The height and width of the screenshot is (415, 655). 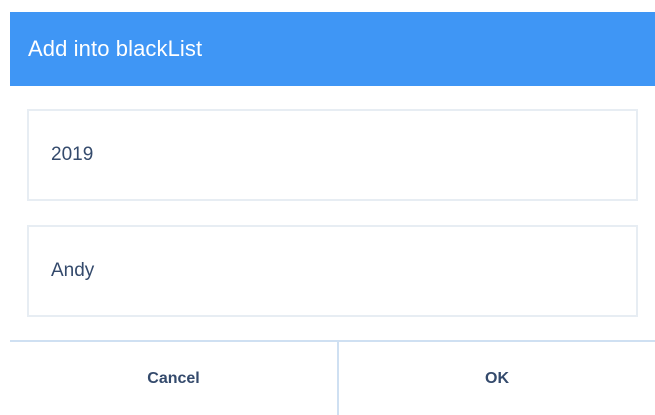 I want to click on number-input, so click(x=343, y=155).